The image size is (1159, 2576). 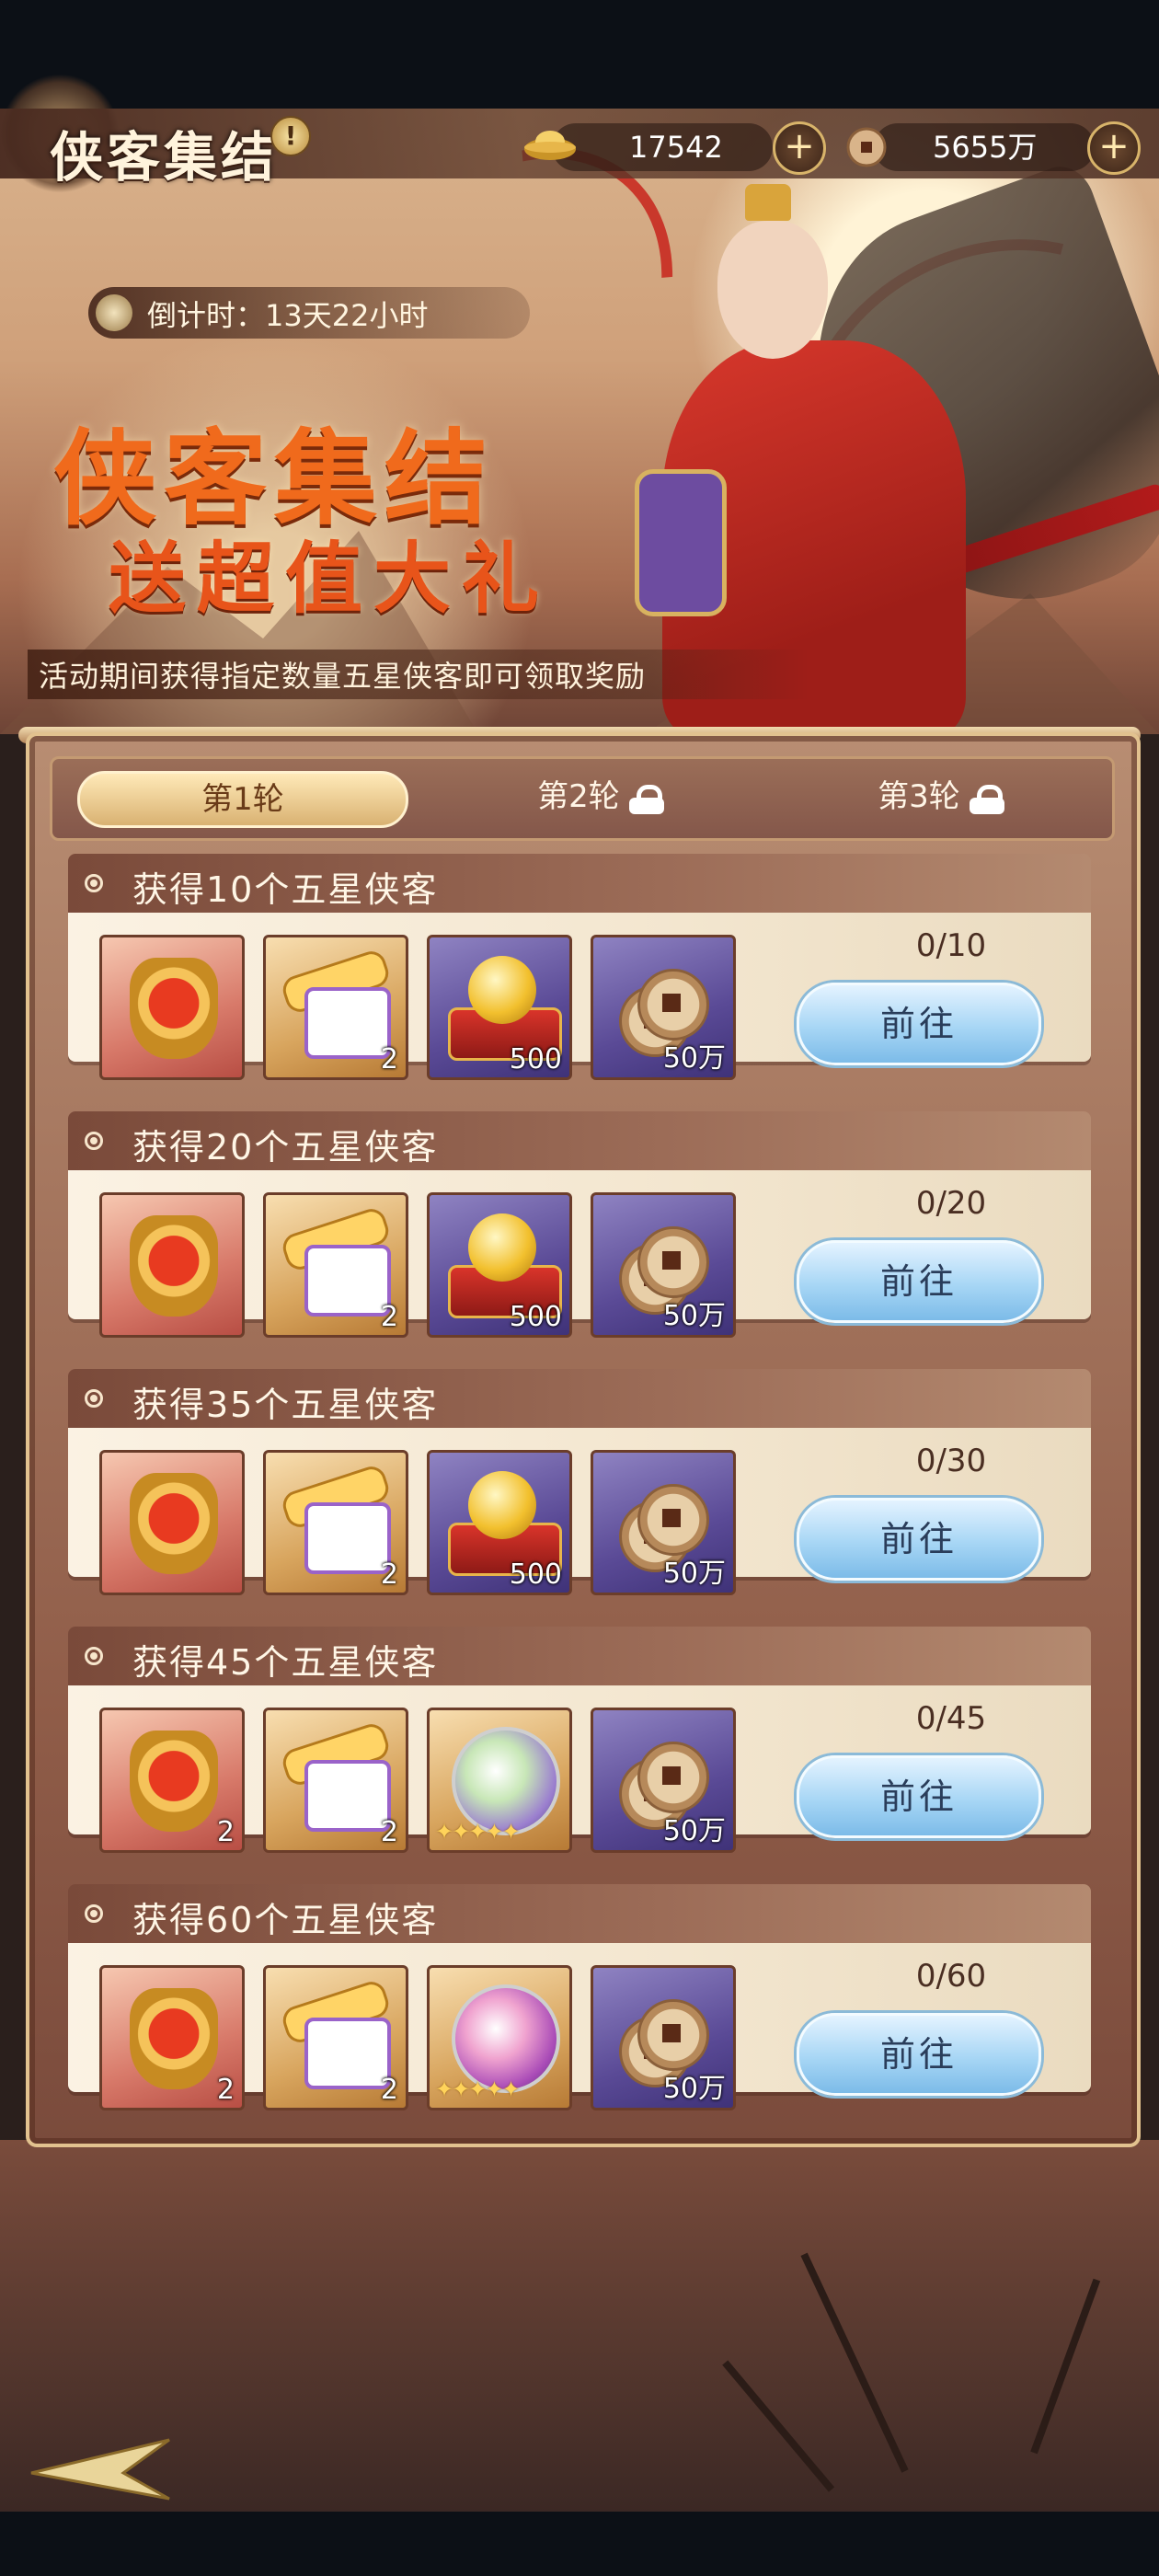 I want to click on help-icon: !, so click(x=290, y=136).